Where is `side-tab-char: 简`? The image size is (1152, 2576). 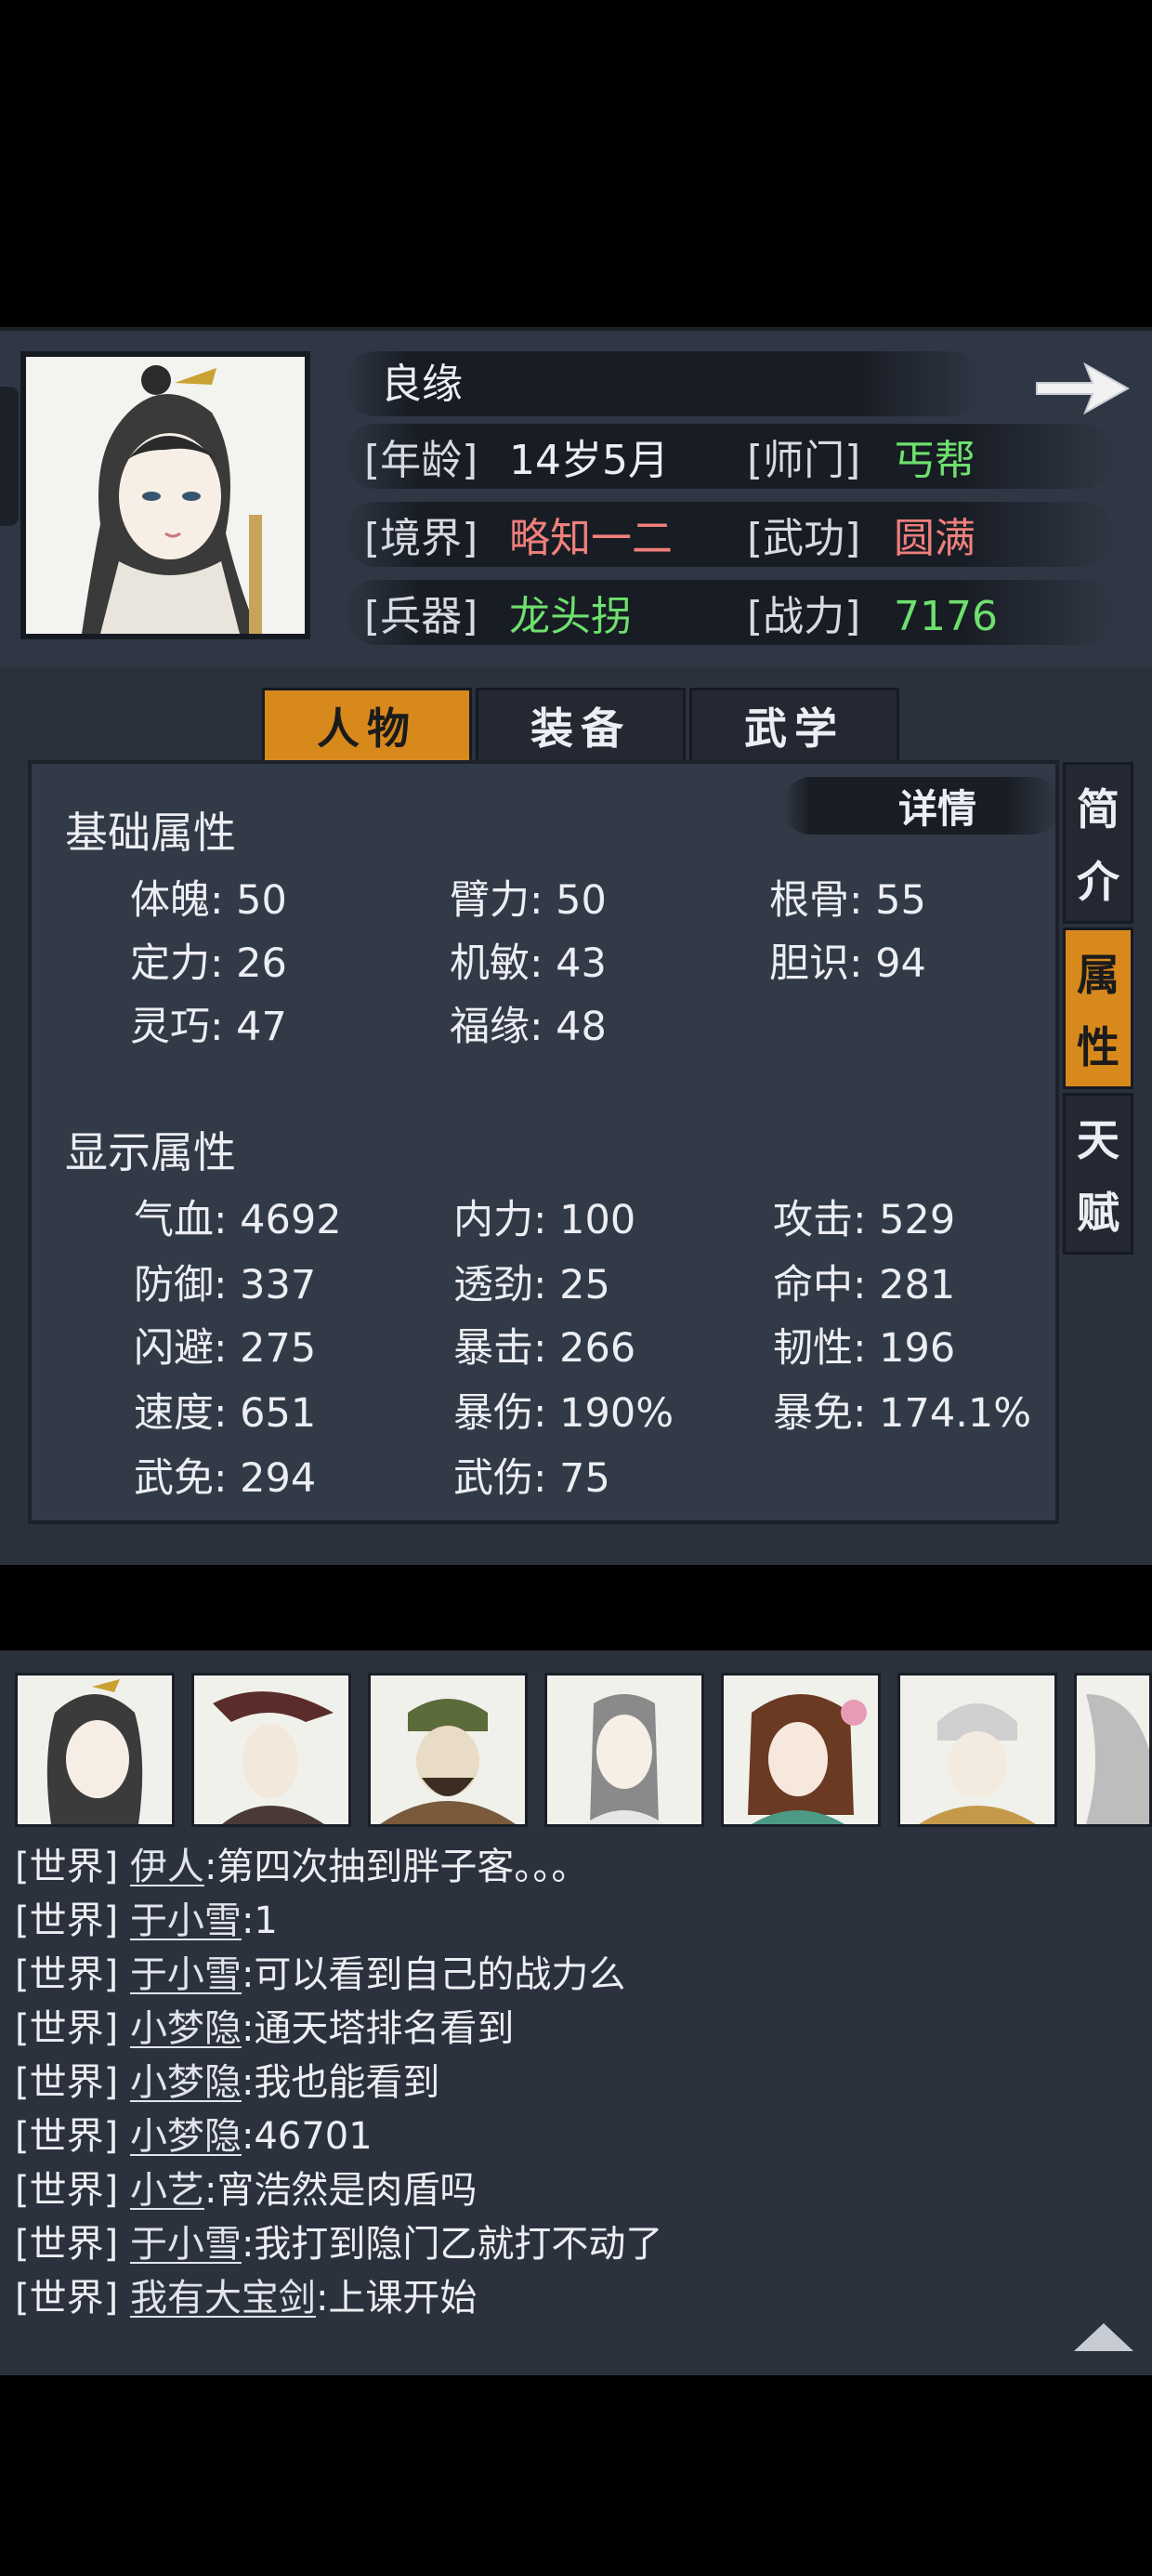
side-tab-char: 简 is located at coordinates (1098, 809).